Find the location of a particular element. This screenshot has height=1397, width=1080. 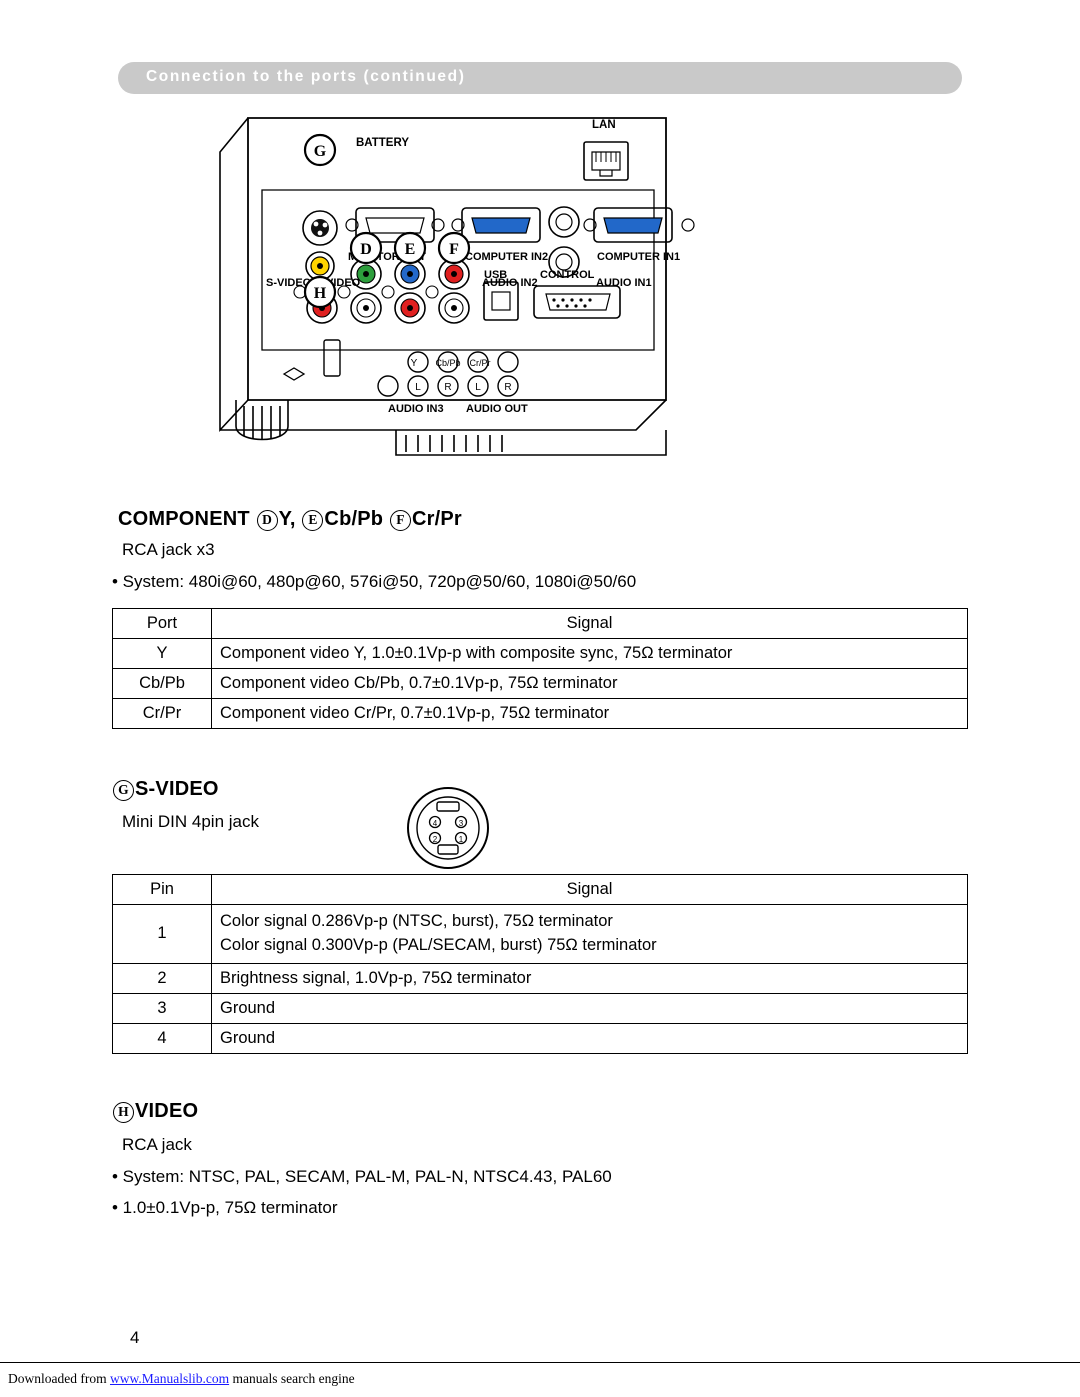

svideo-jack-text: Mini DIN 4pin jack is located at coordinates (190, 821).